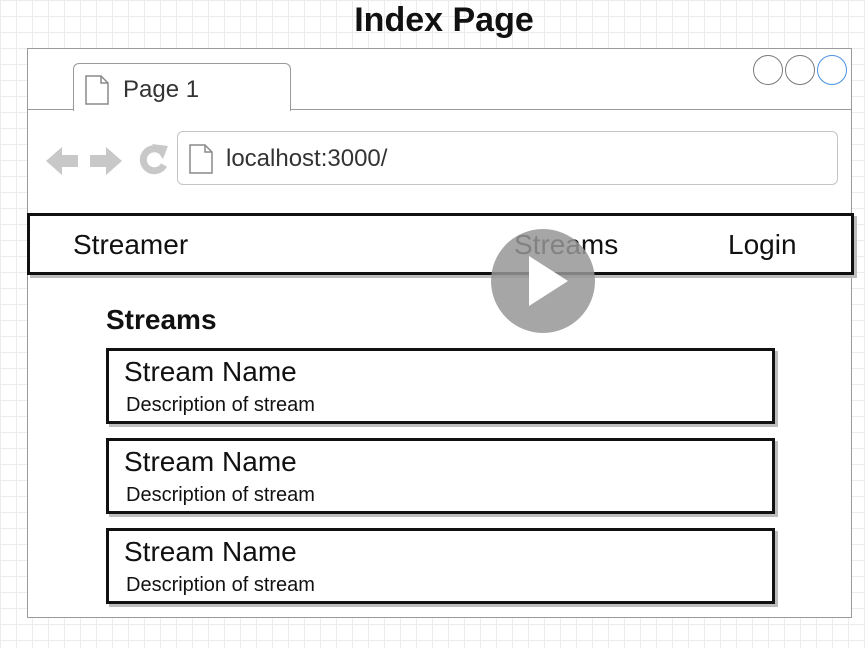 This screenshot has height=648, width=865. Describe the element at coordinates (62, 161) in the screenshot. I see `back-arrow-icon` at that location.